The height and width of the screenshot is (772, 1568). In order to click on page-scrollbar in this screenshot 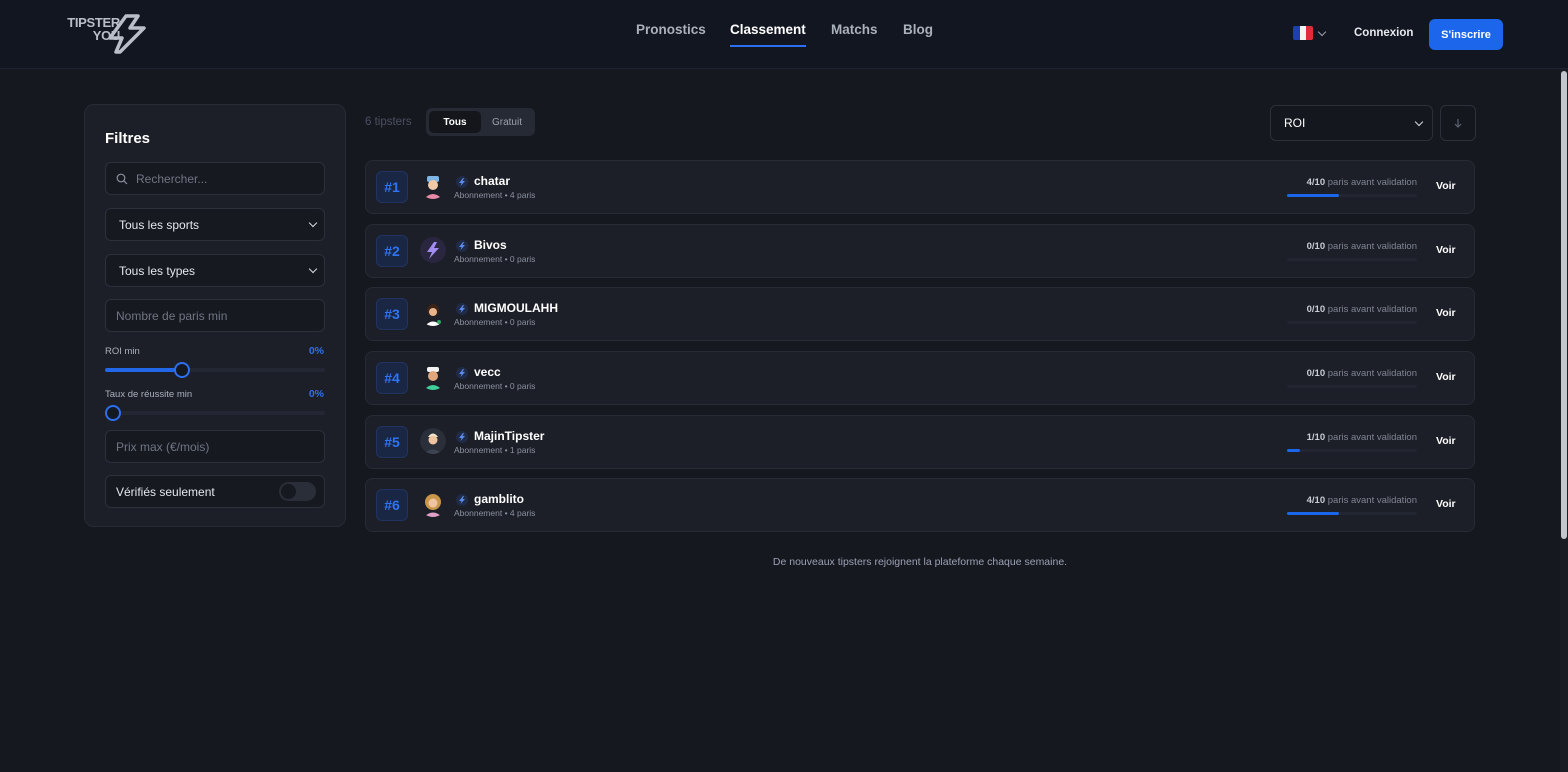, I will do `click(1564, 420)`.